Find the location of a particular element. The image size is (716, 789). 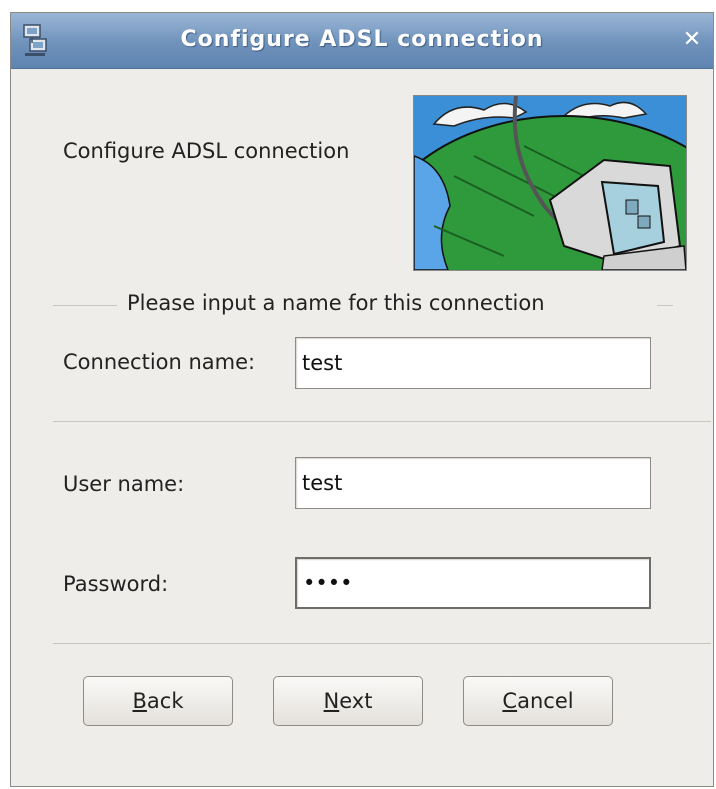

cancel-button: Cancel is located at coordinates (538, 701).